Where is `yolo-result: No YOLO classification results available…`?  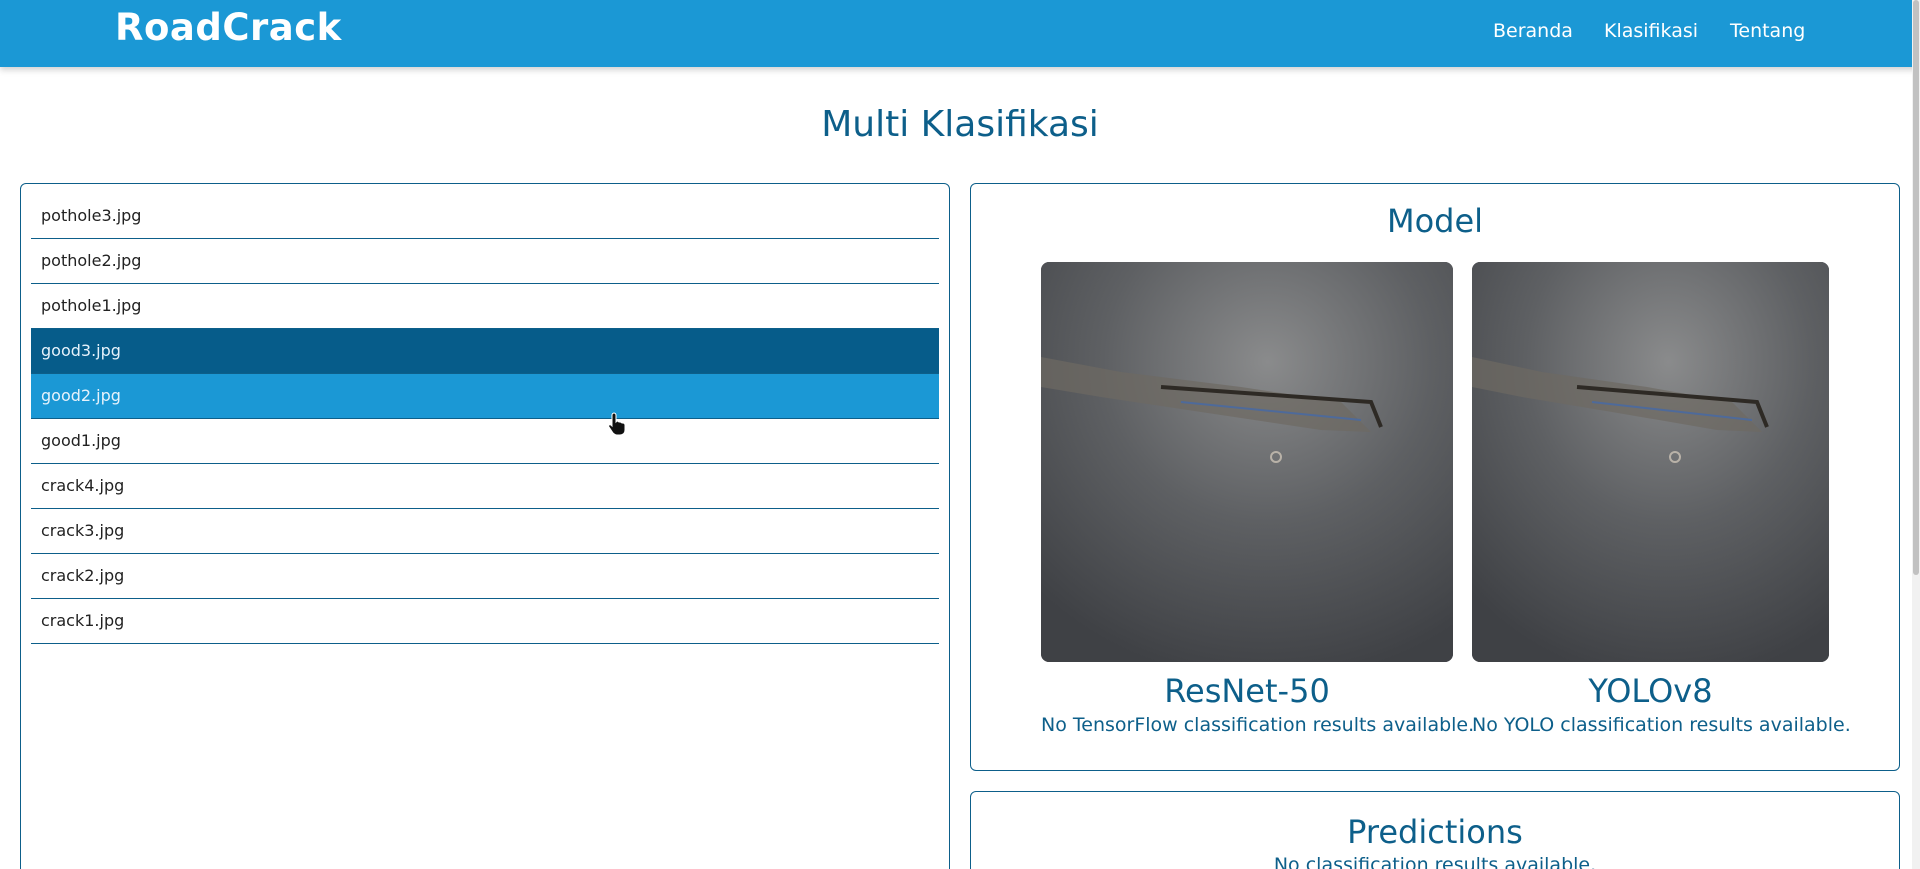 yolo-result: No YOLO classification results available… is located at coordinates (1661, 725).